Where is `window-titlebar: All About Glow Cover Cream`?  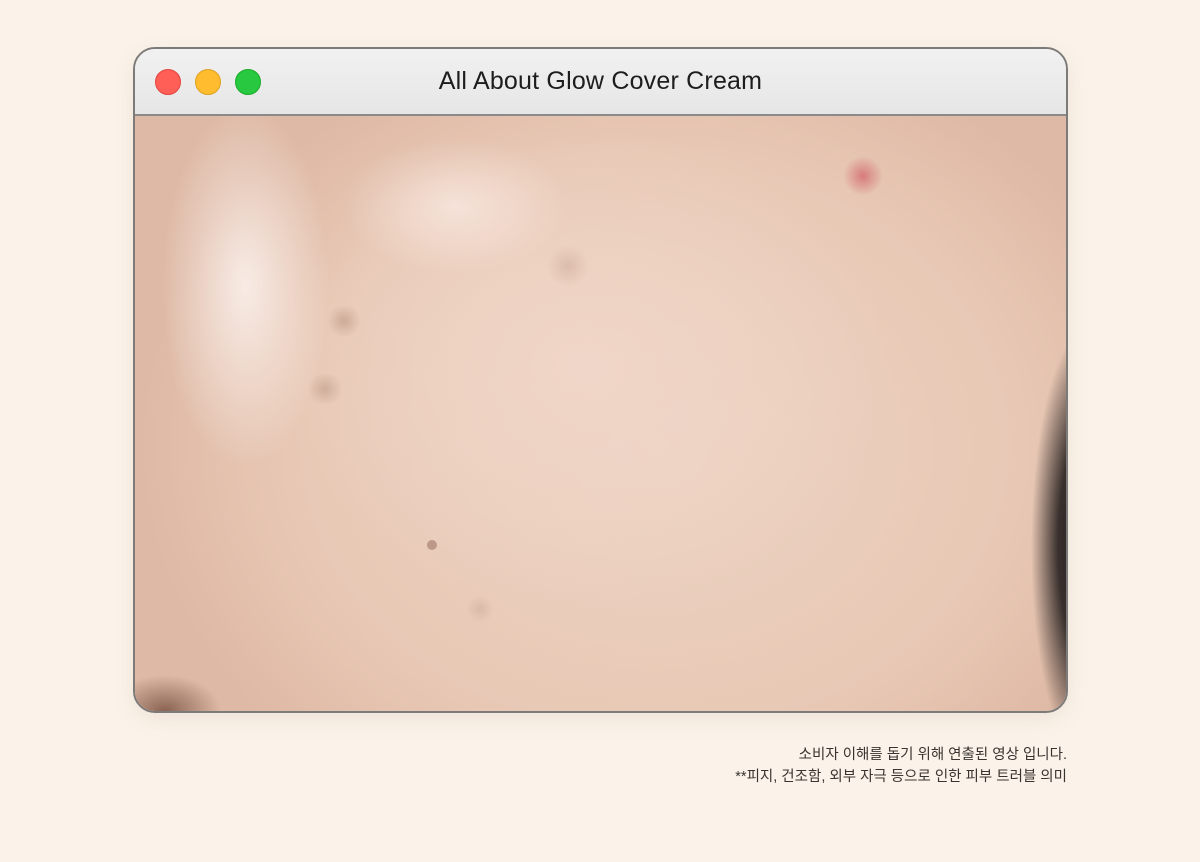
window-titlebar: All About Glow Cover Cream is located at coordinates (600, 82).